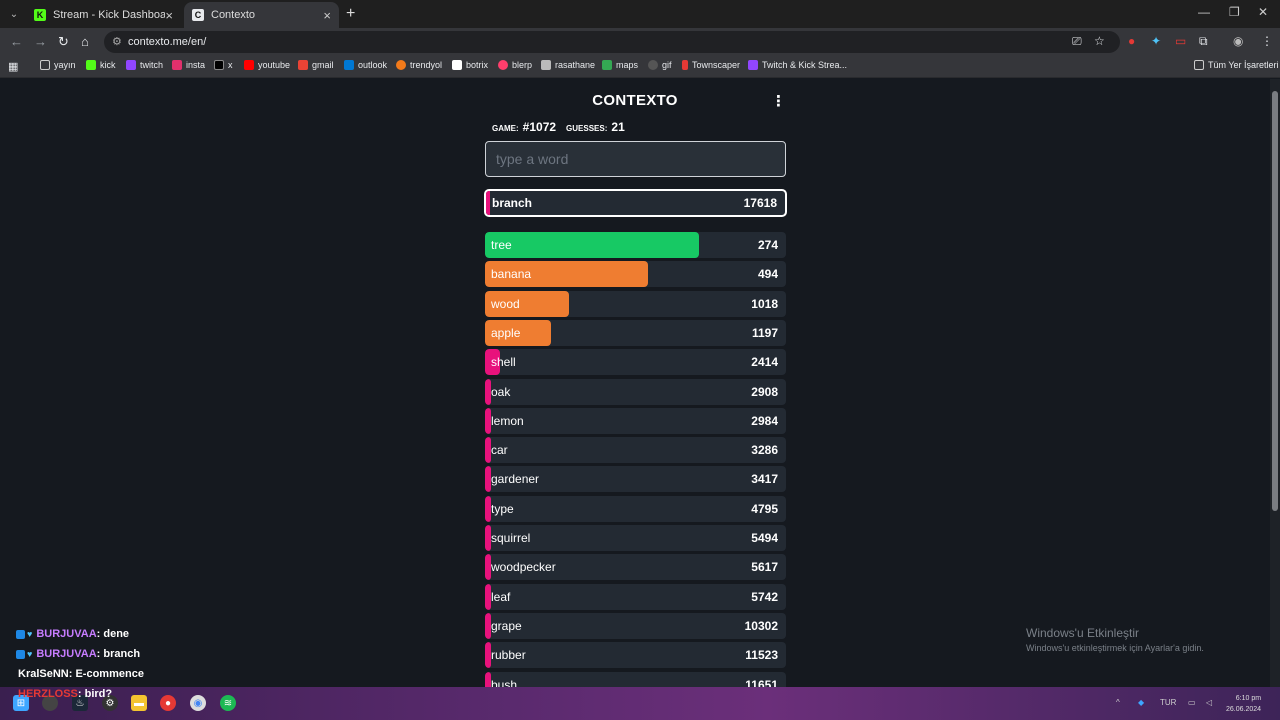 The width and height of the screenshot is (1280, 720). What do you see at coordinates (767, 274) in the screenshot?
I see `guess-rank: 494` at bounding box center [767, 274].